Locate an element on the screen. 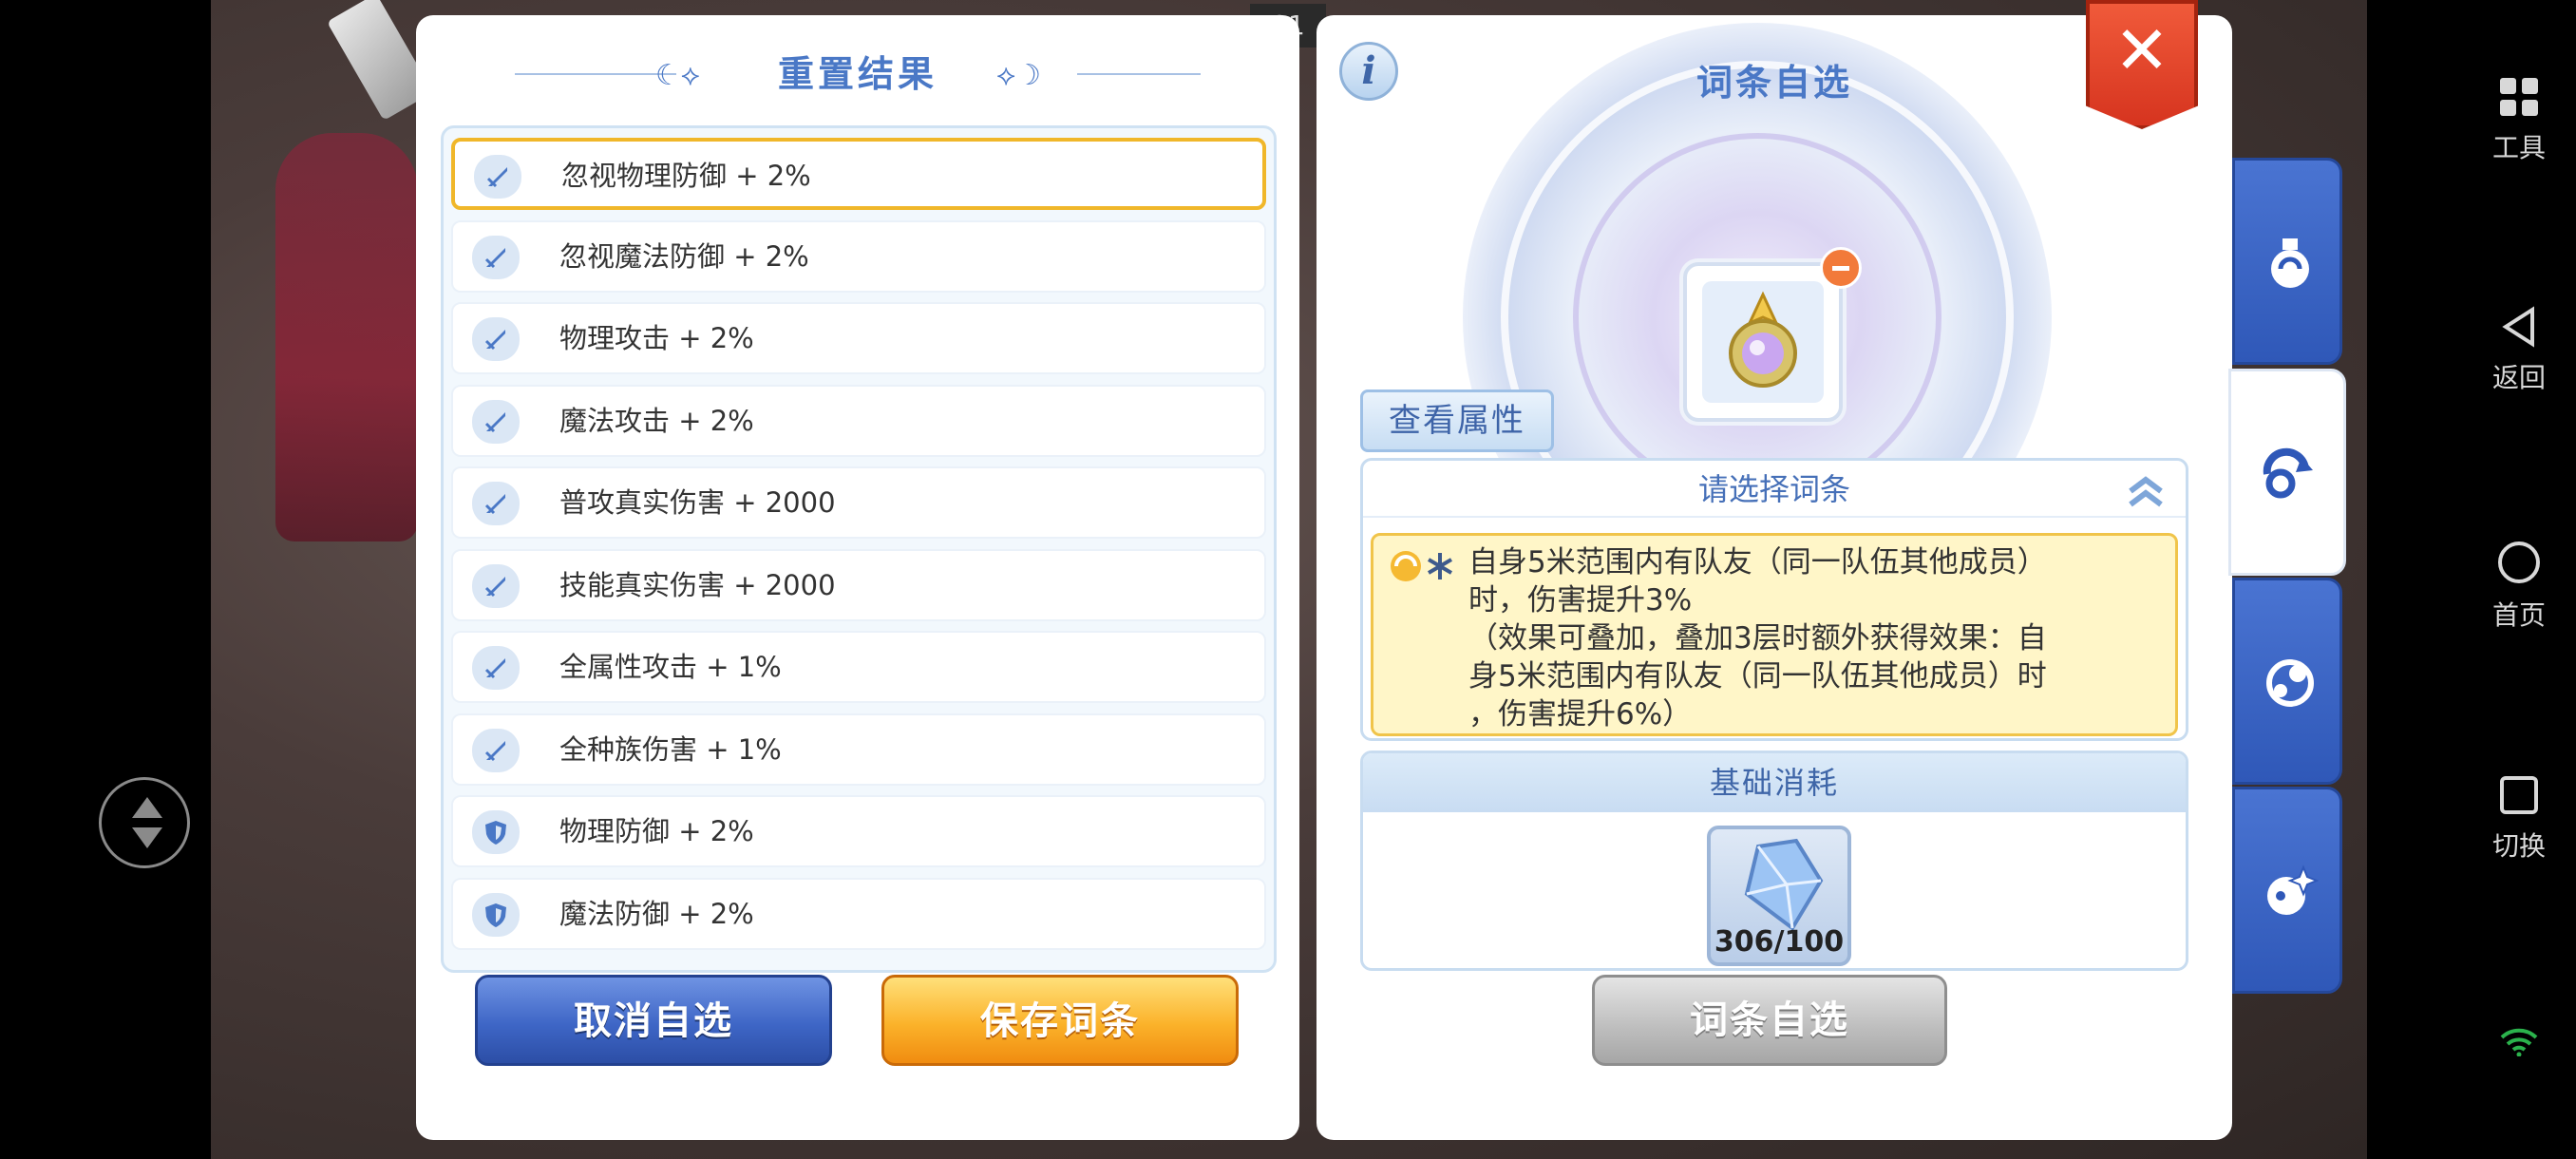 The height and width of the screenshot is (1159, 2576). left-panel-title: 重置结果 is located at coordinates (857, 74).